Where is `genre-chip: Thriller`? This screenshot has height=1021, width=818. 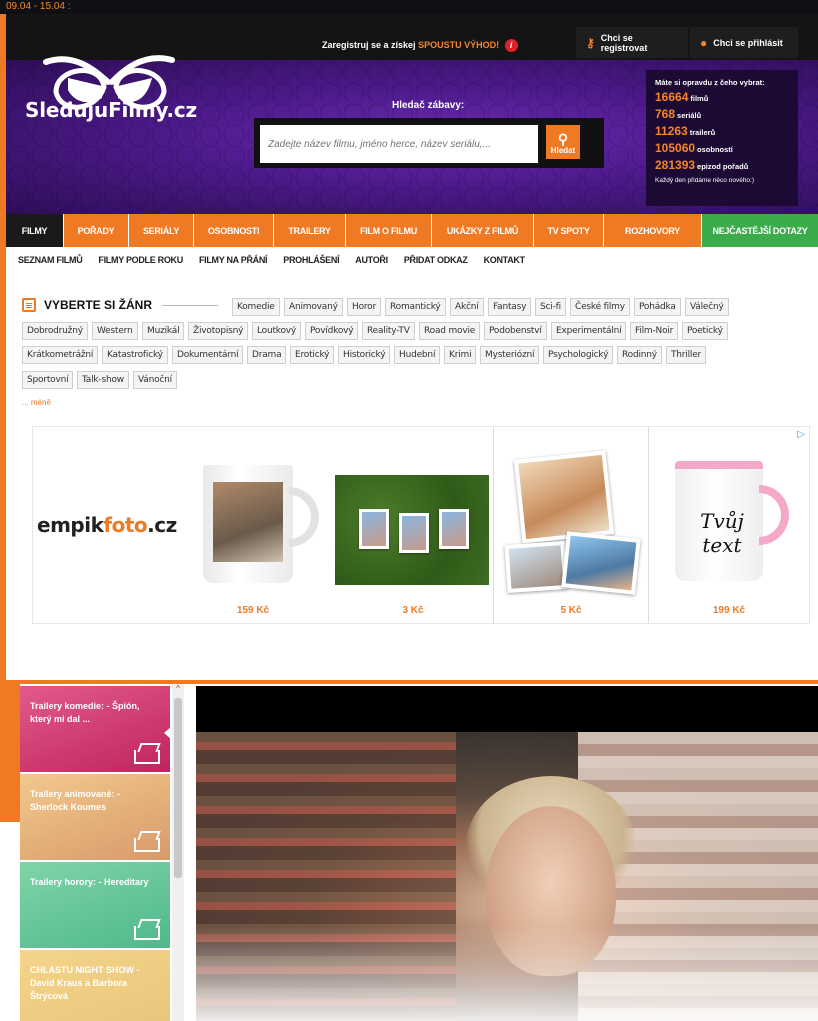 genre-chip: Thriller is located at coordinates (686, 355).